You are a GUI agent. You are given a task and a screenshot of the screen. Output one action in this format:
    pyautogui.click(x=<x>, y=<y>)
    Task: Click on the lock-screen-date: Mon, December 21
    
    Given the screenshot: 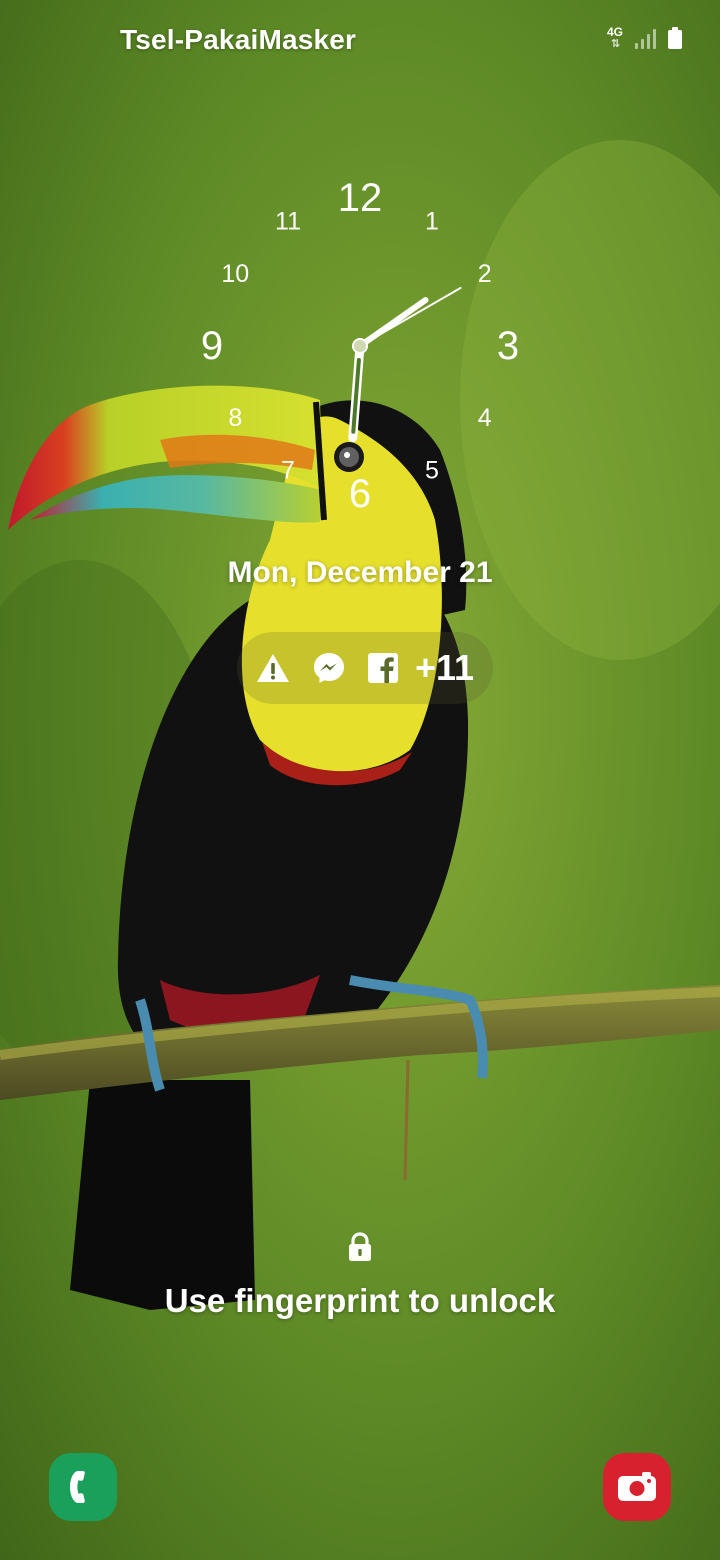 What is the action you would take?
    pyautogui.click(x=360, y=572)
    